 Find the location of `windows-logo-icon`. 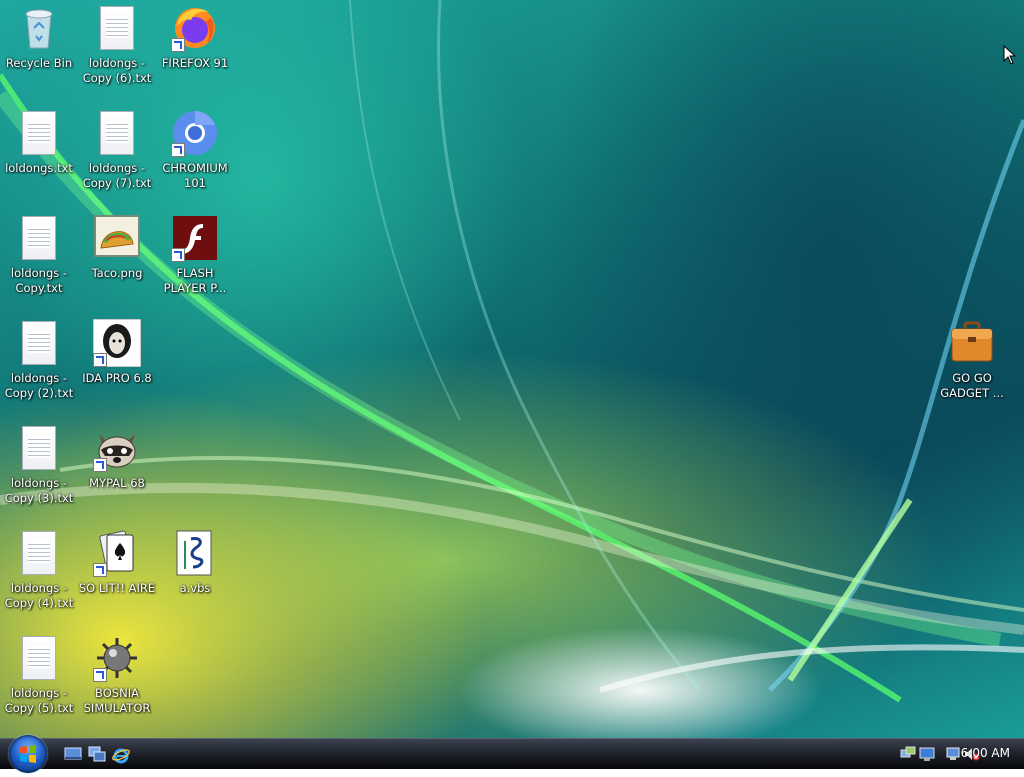

windows-logo-icon is located at coordinates (28, 754).